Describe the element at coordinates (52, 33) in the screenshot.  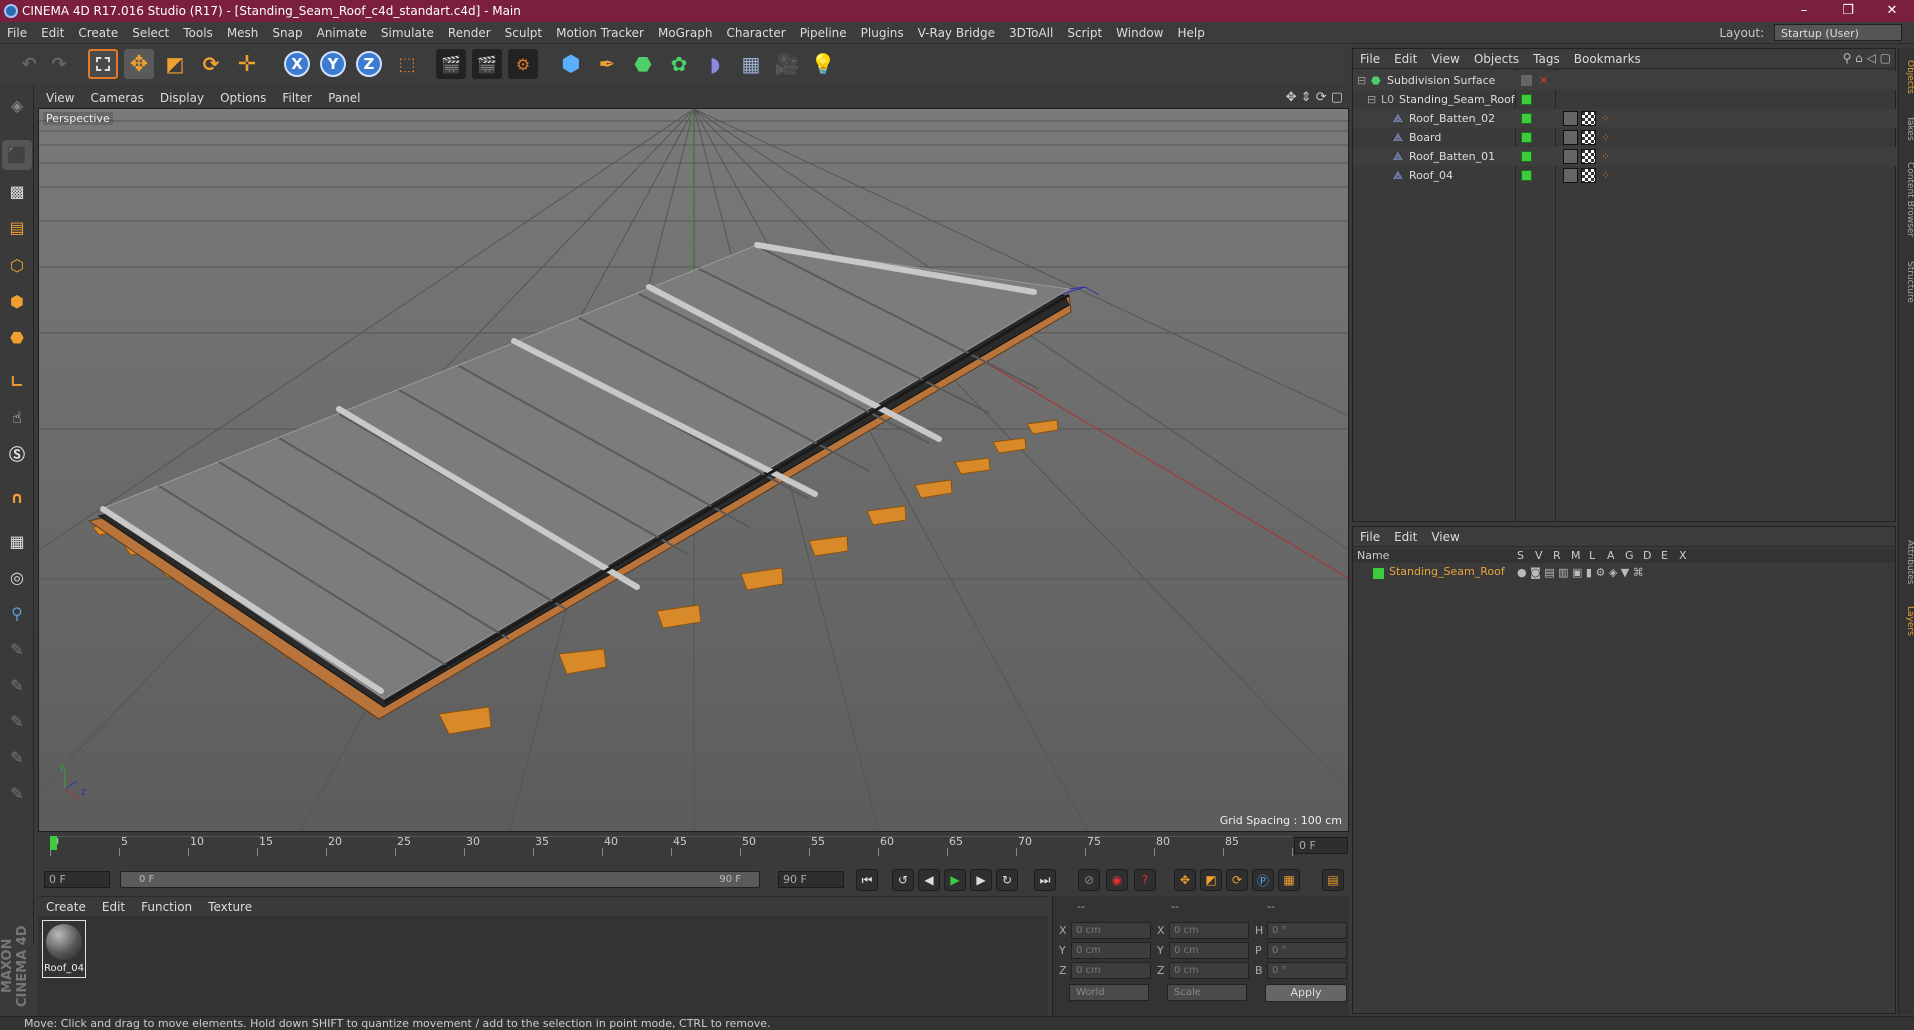
I see `menu-edit: Edit` at that location.